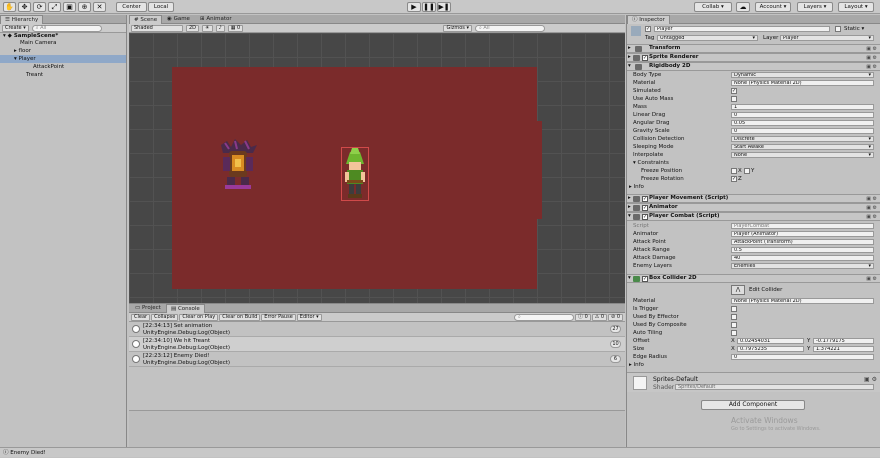 This screenshot has width=880, height=458. I want to click on collision-detection-dropdown: Discrete, so click(802, 139).